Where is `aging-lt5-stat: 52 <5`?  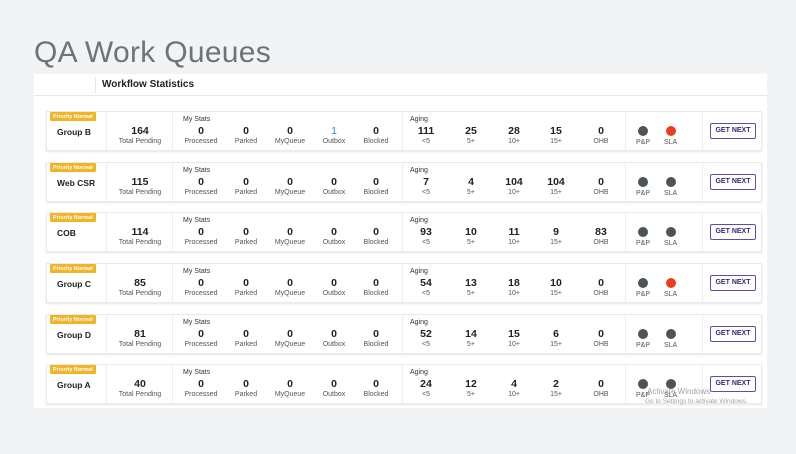
aging-lt5-stat: 52 <5 is located at coordinates (426, 331).